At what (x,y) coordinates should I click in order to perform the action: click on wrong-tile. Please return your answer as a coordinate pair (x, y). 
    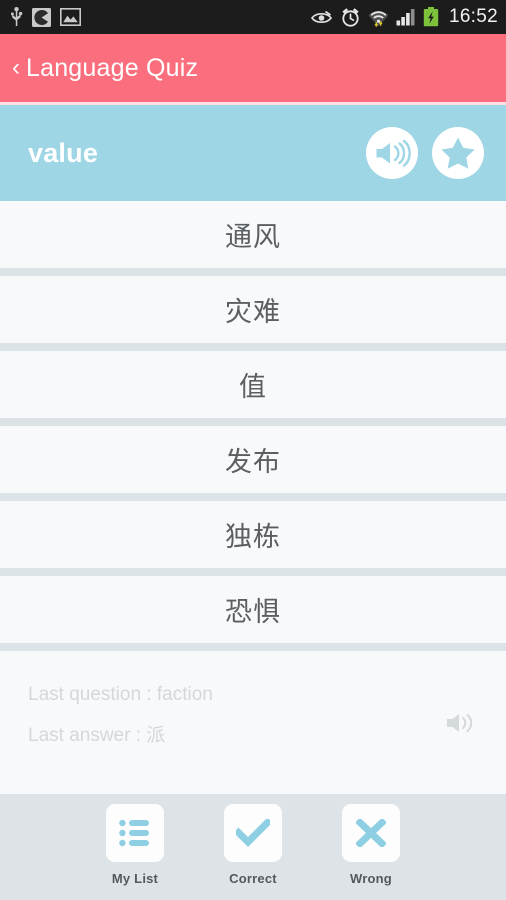
    Looking at the image, I should click on (371, 833).